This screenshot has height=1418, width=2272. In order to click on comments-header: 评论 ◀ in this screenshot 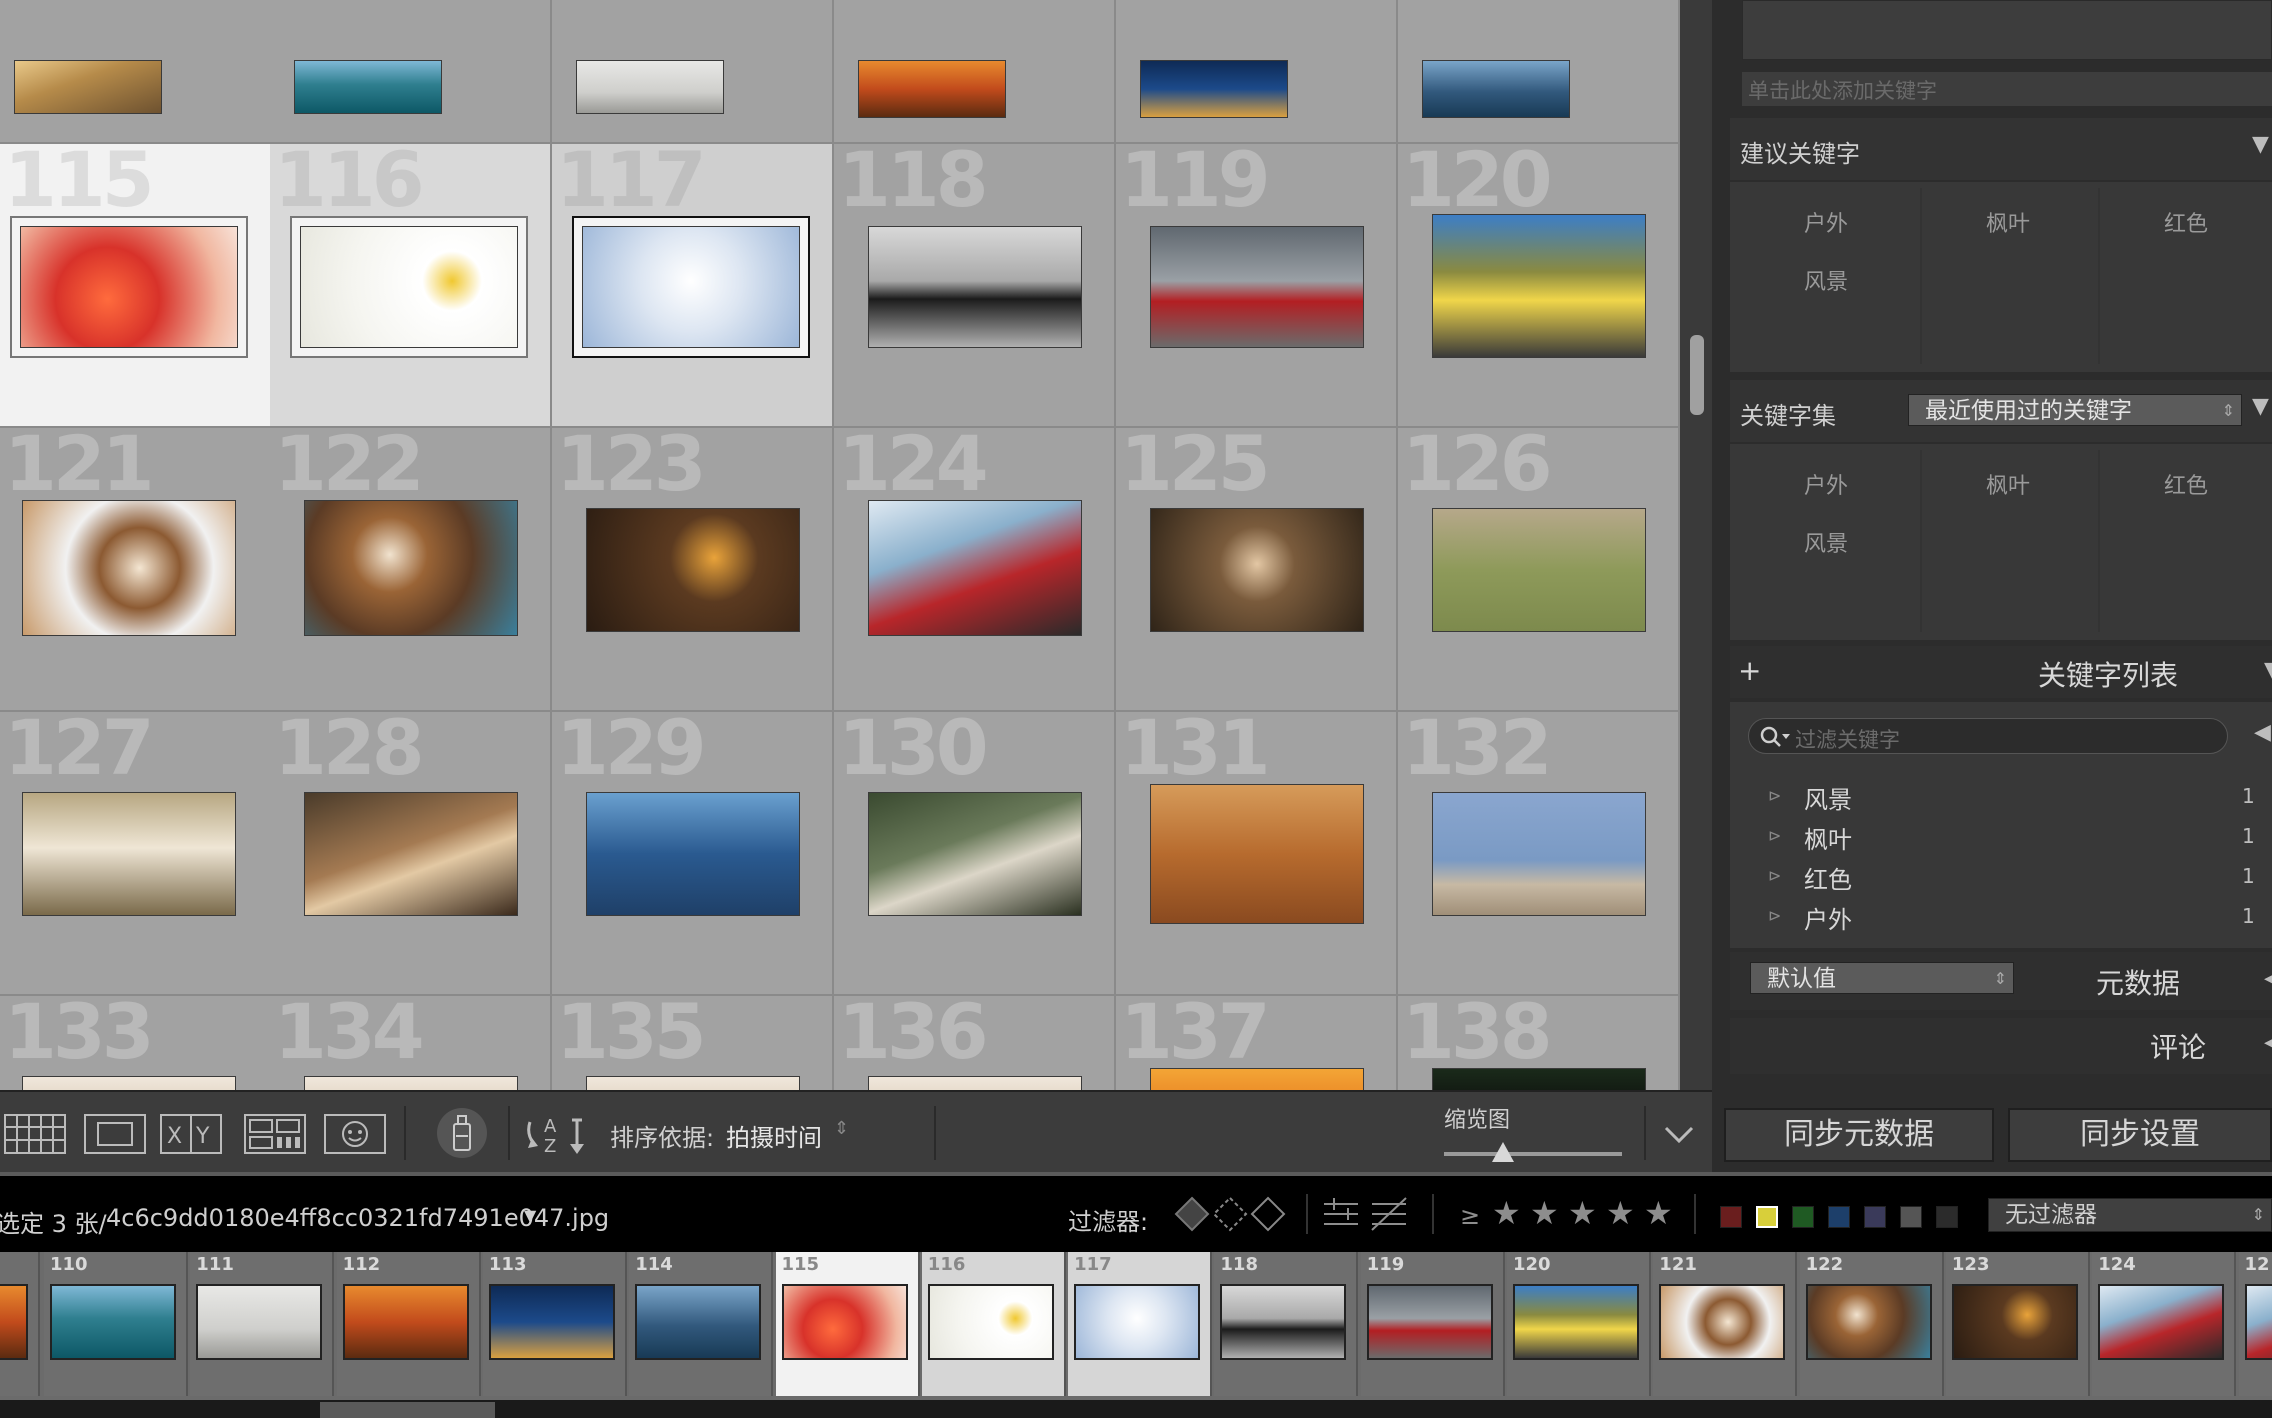, I will do `click(2001, 1046)`.